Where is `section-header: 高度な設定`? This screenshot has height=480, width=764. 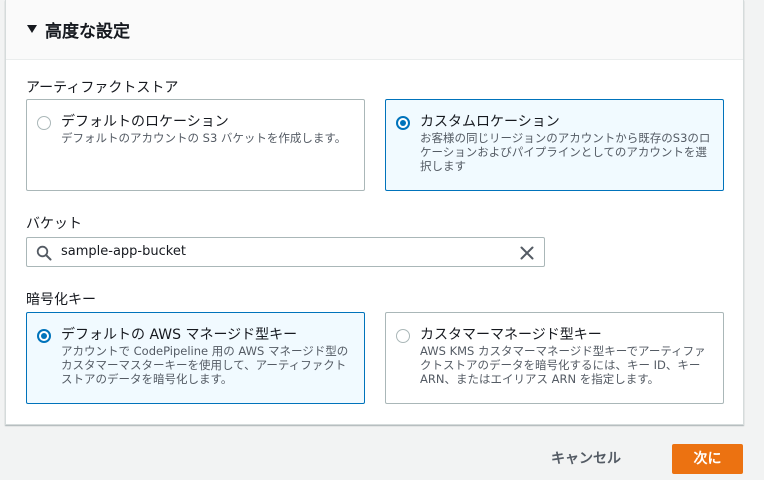
section-header: 高度な設定 is located at coordinates (374, 30).